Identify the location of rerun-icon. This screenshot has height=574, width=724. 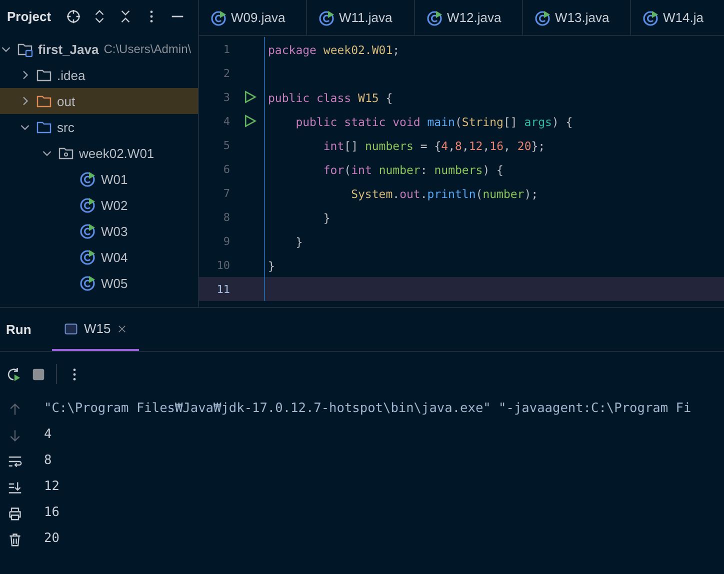
(13, 374).